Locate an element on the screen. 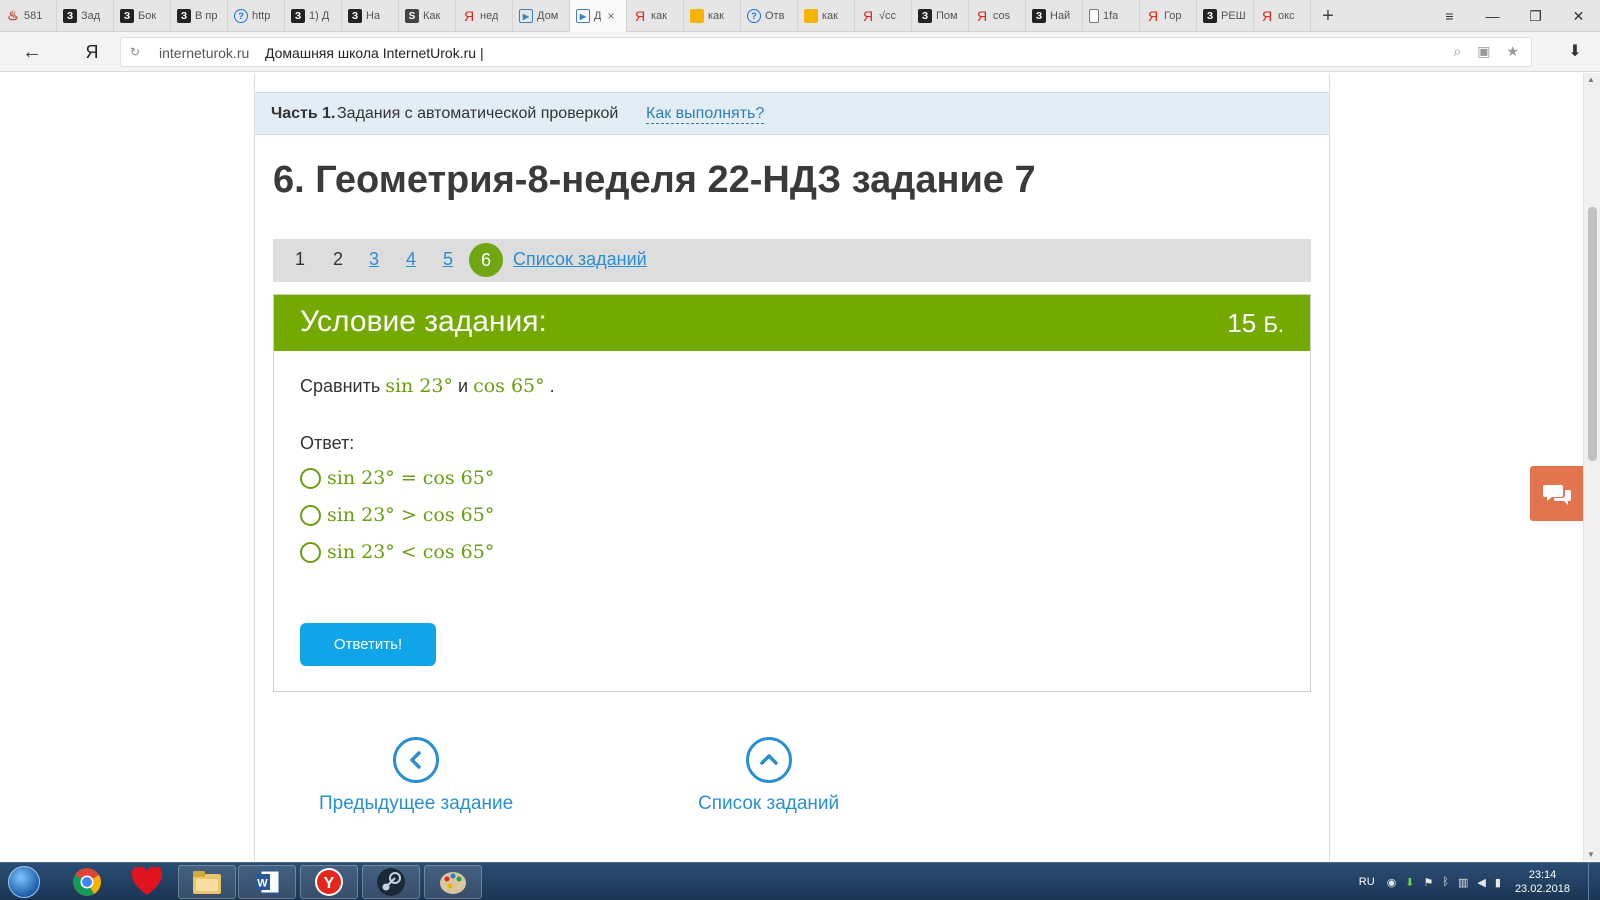 This screenshot has width=1600, height=900. browser-tab: Яокс is located at coordinates (1282, 16).